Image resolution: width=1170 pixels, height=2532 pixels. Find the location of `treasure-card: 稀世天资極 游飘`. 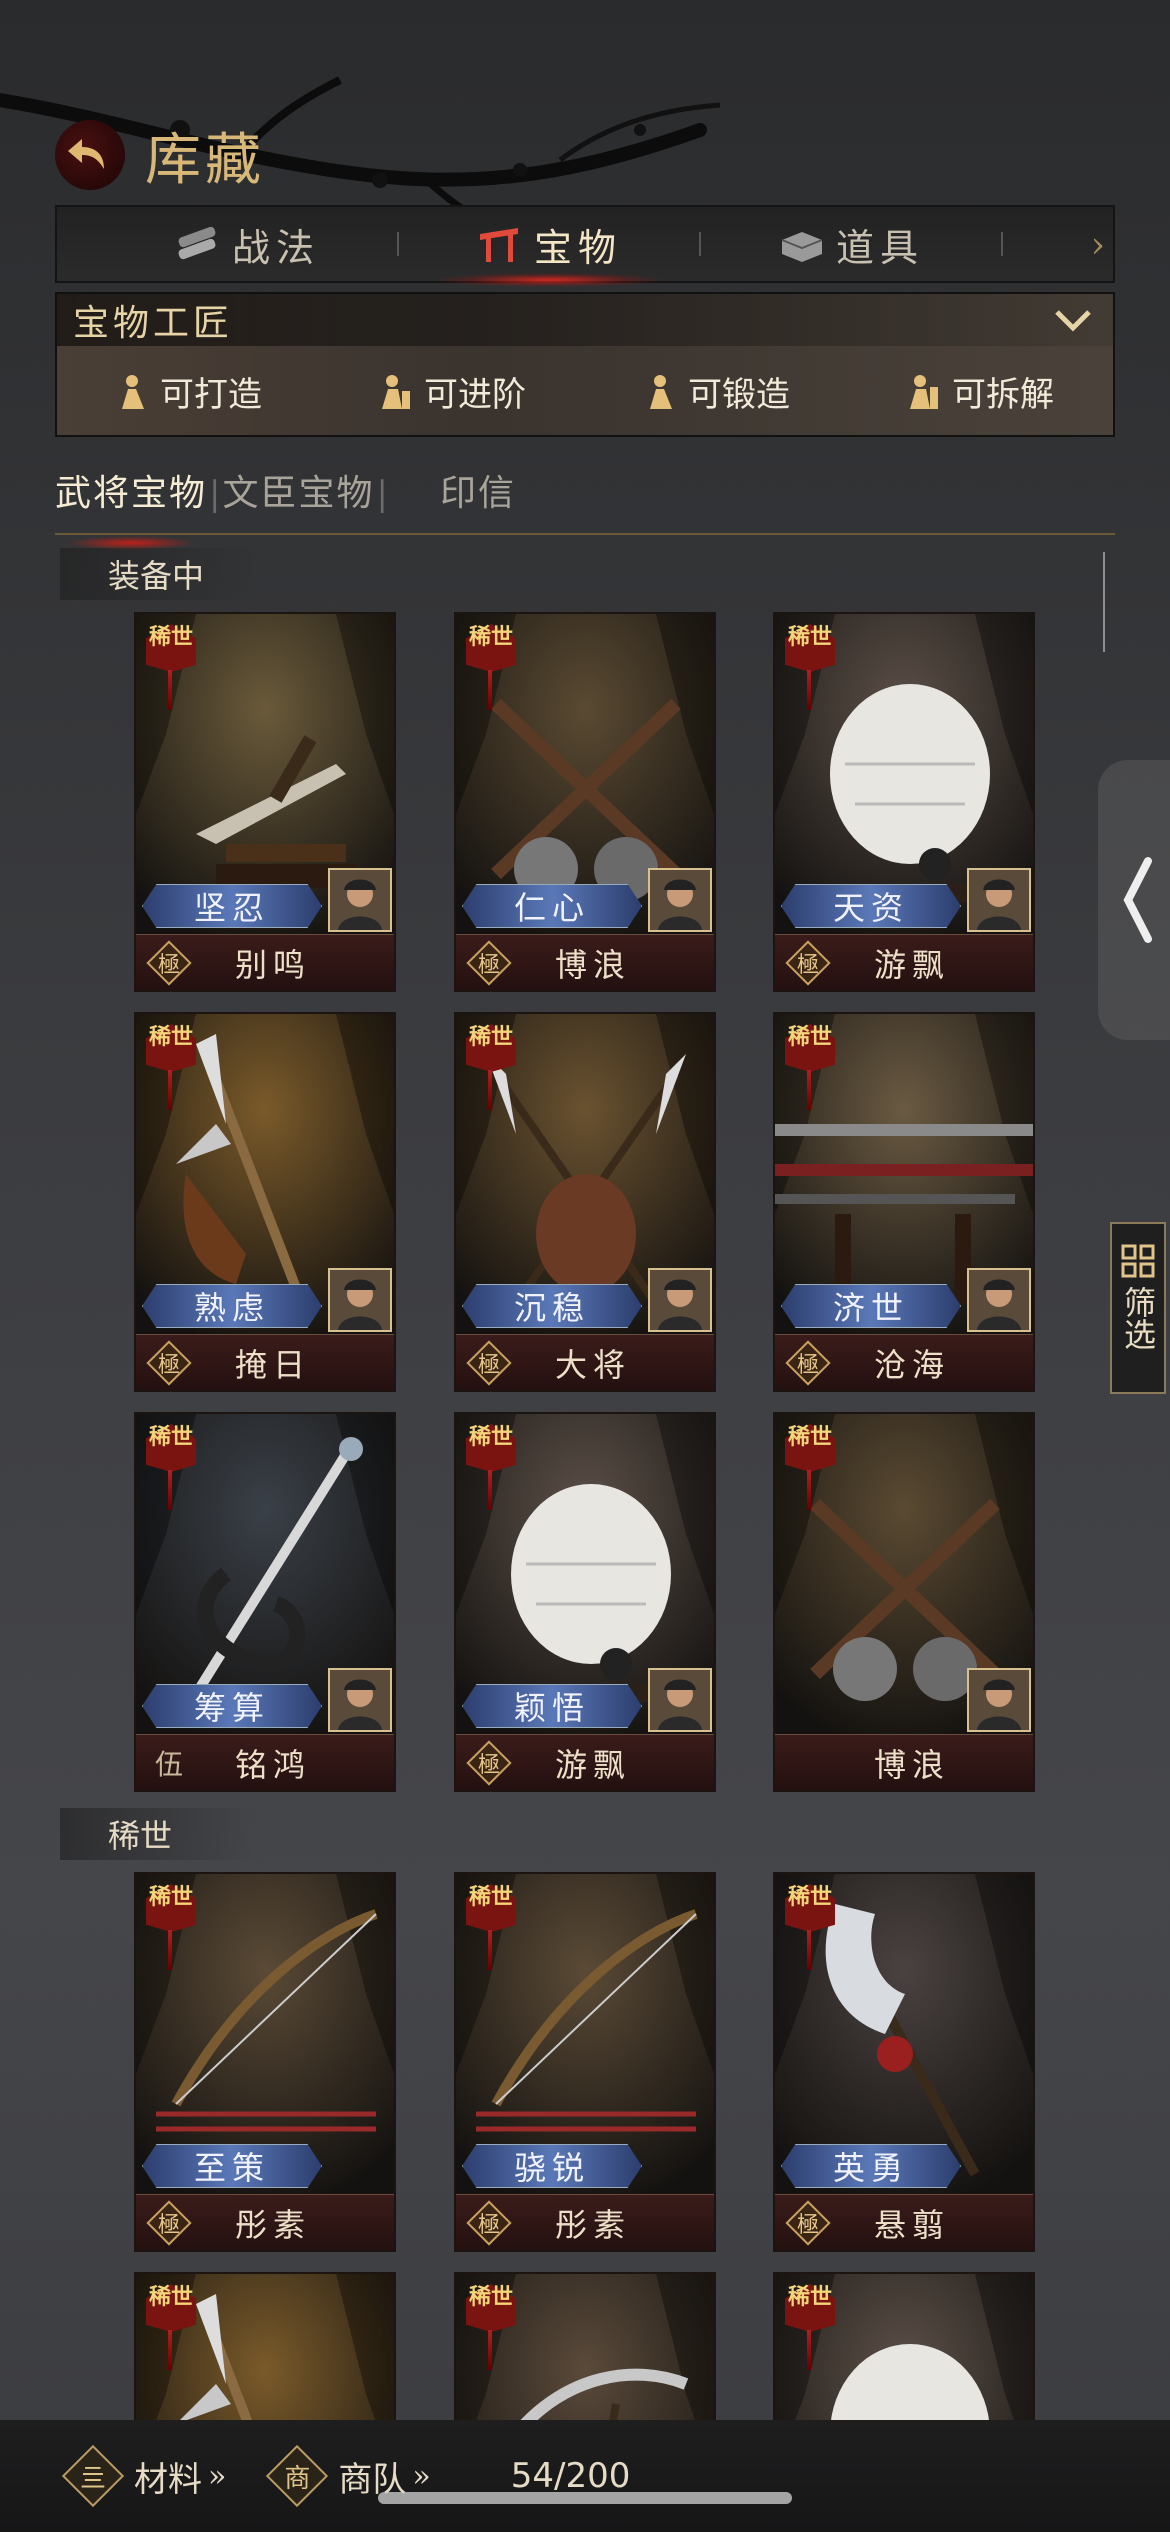

treasure-card: 稀世天资極 游飘 is located at coordinates (904, 802).